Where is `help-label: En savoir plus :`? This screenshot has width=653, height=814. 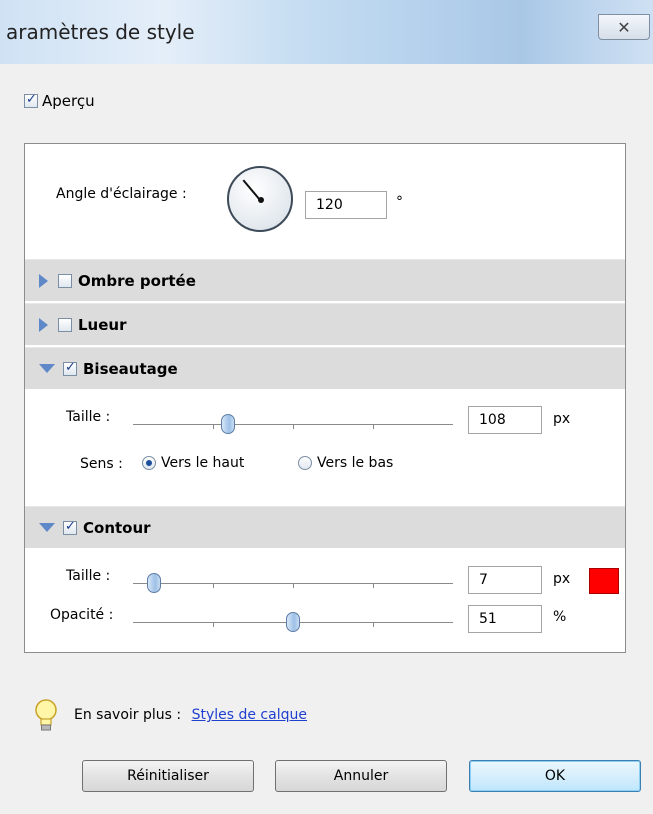 help-label: En savoir plus : is located at coordinates (128, 715).